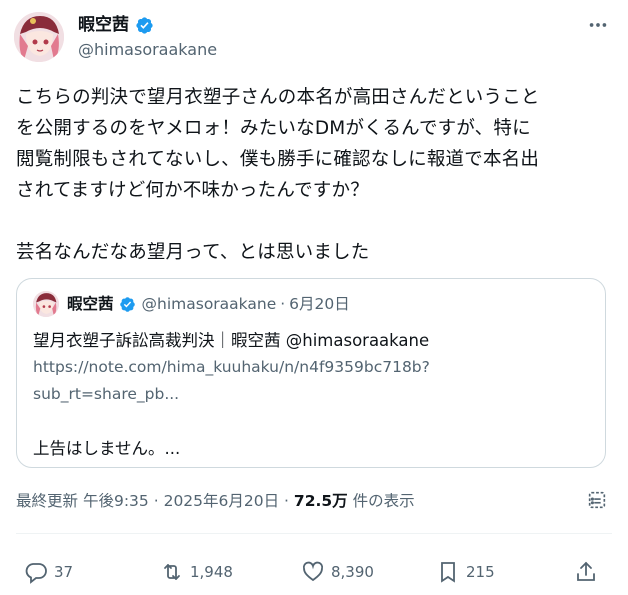 Image resolution: width=628 pixels, height=595 pixels. I want to click on tweet-line: こちらの判決で望月衣塑子さんの本名が高田さんだということ, so click(278, 97).